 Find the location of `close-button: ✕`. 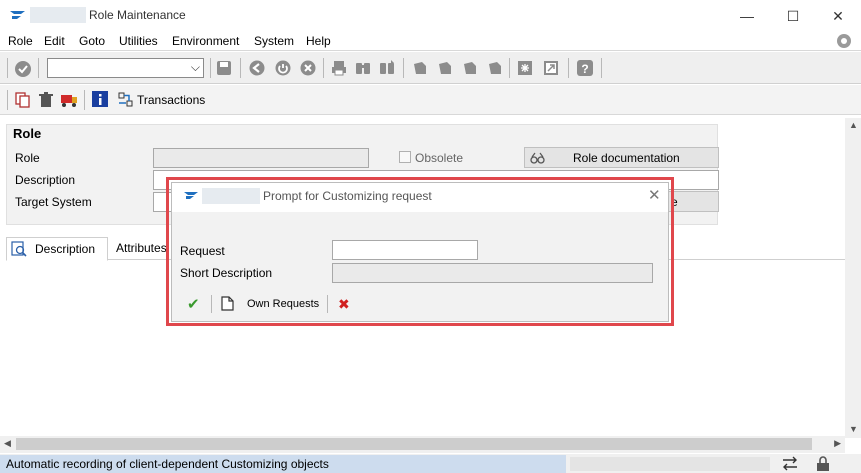

close-button: ✕ is located at coordinates (838, 16).